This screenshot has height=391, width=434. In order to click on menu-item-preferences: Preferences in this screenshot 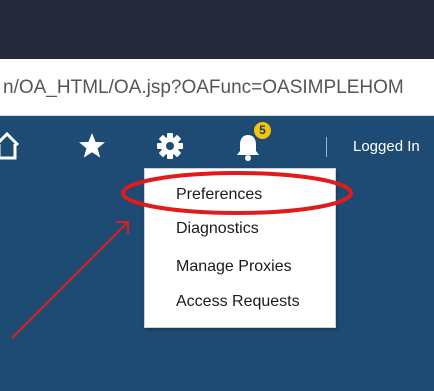, I will do `click(219, 195)`.